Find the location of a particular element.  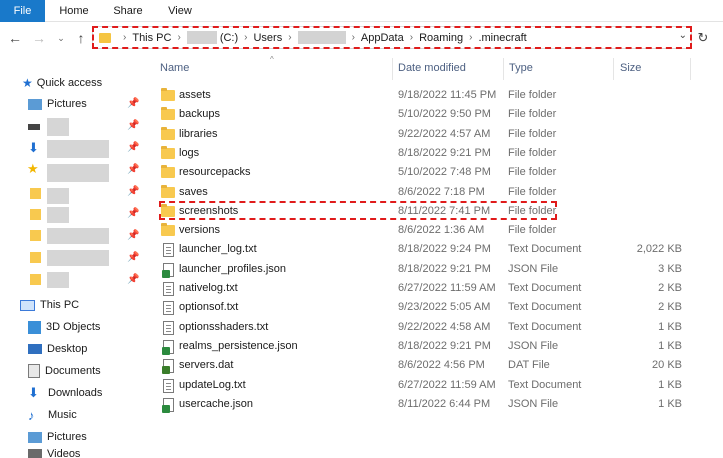

nav-downloads: ⬇ Downloads is located at coordinates (99, 393).